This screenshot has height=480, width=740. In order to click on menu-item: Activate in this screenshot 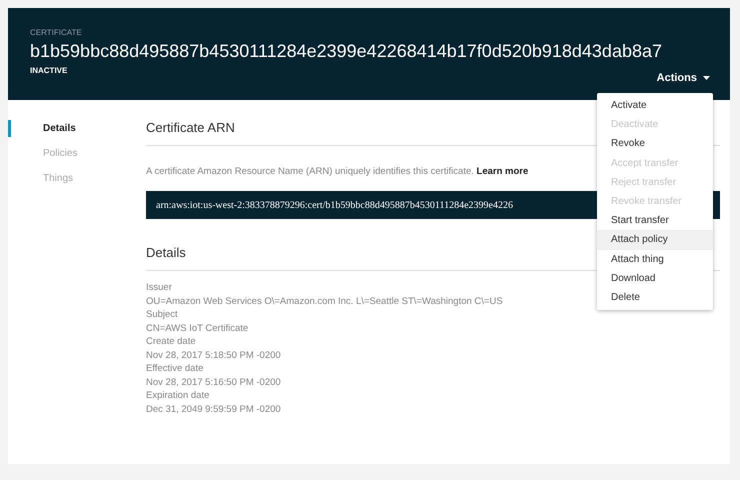, I will do `click(655, 106)`.